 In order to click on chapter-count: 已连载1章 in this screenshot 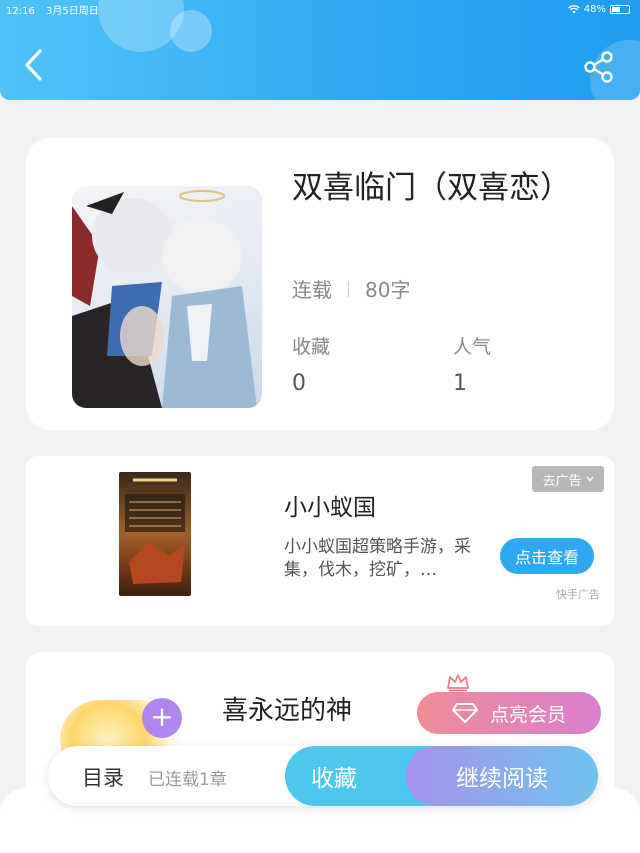, I will do `click(187, 780)`.